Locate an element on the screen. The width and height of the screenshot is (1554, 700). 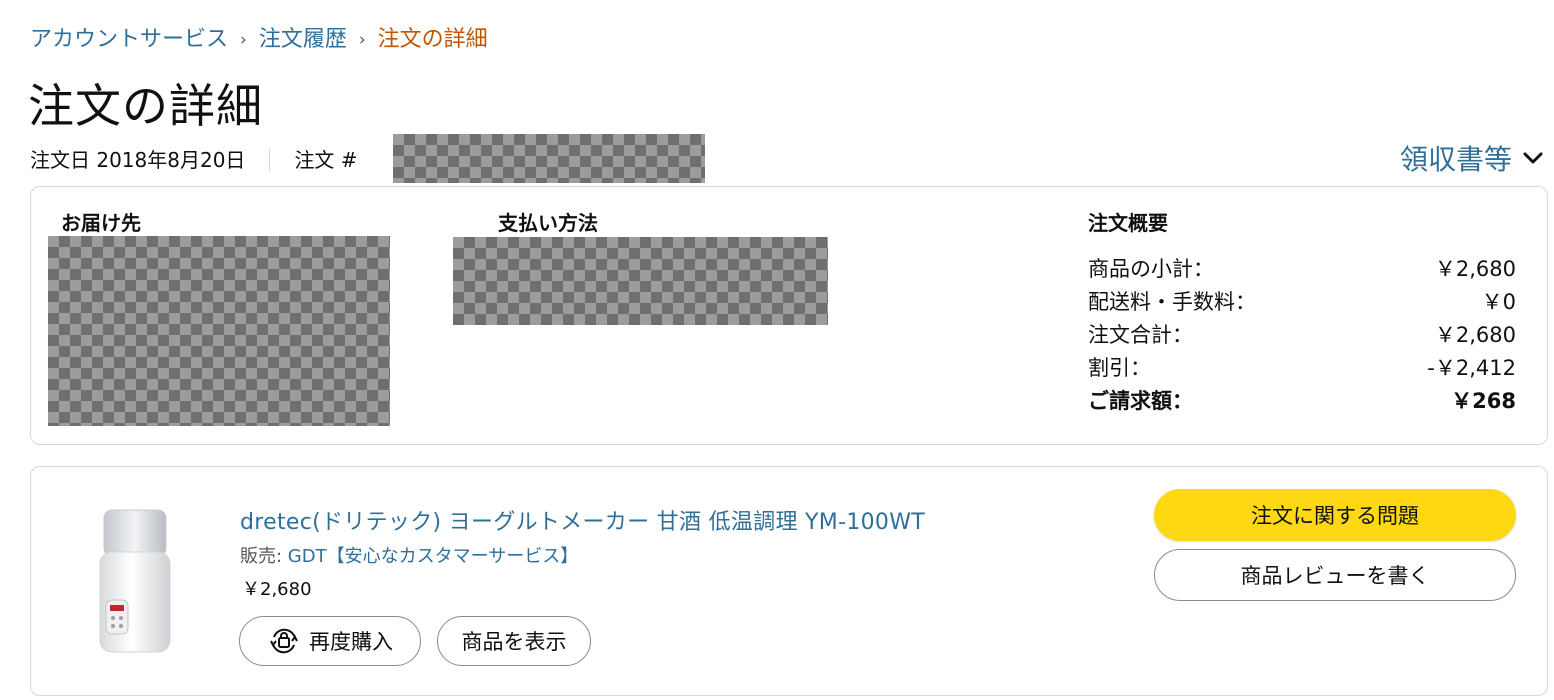
product-title-link: dretec(ドリテック) ヨーグルトメーカー 甘酒 低温調理 YM-100WT is located at coordinates (582, 523).